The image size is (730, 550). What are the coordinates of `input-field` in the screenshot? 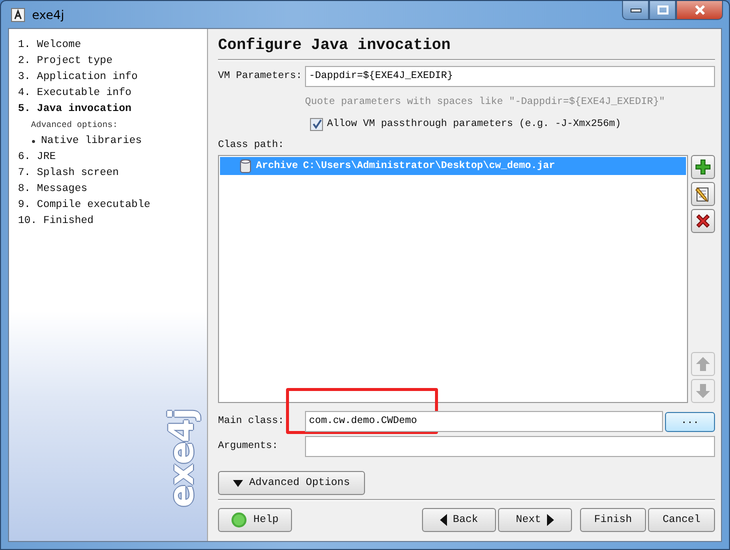 It's located at (510, 446).